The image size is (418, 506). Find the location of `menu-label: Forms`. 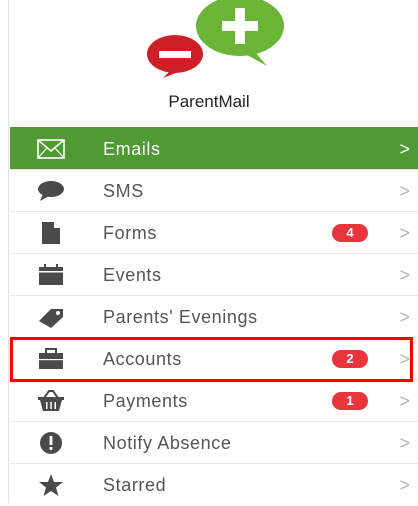

menu-label: Forms is located at coordinates (130, 233).